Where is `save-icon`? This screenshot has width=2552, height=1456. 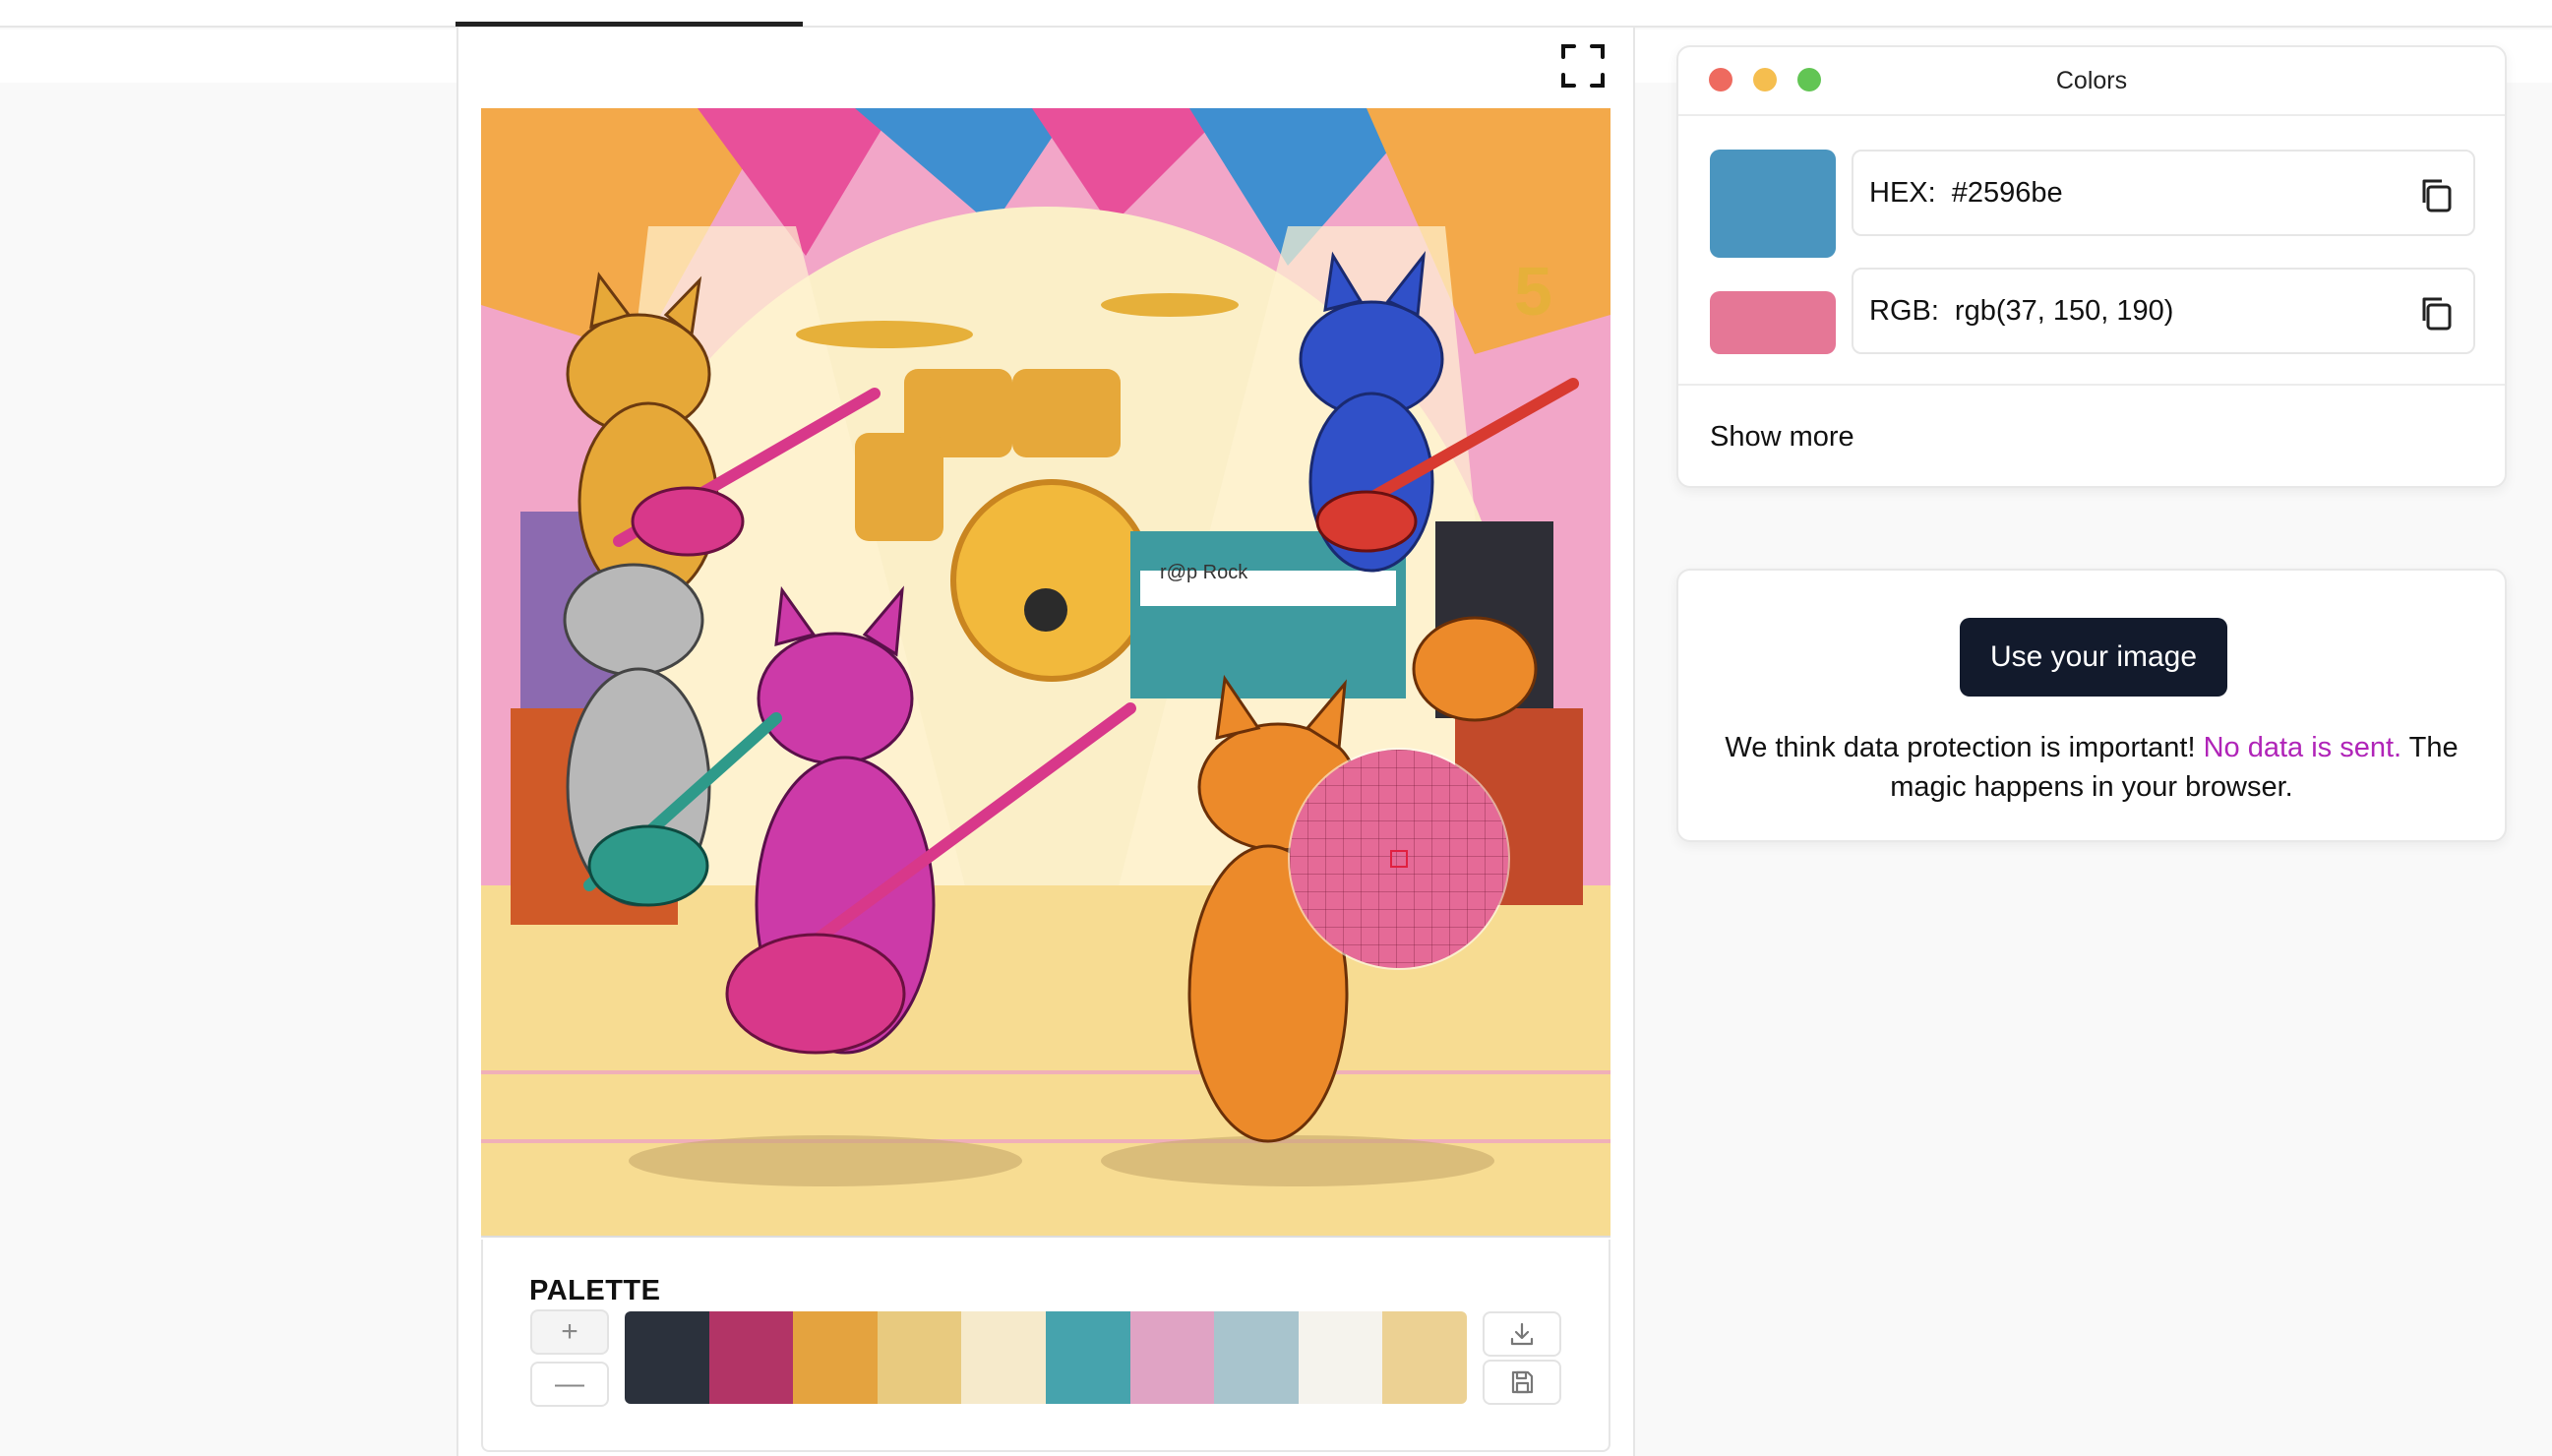
save-icon is located at coordinates (1522, 1382).